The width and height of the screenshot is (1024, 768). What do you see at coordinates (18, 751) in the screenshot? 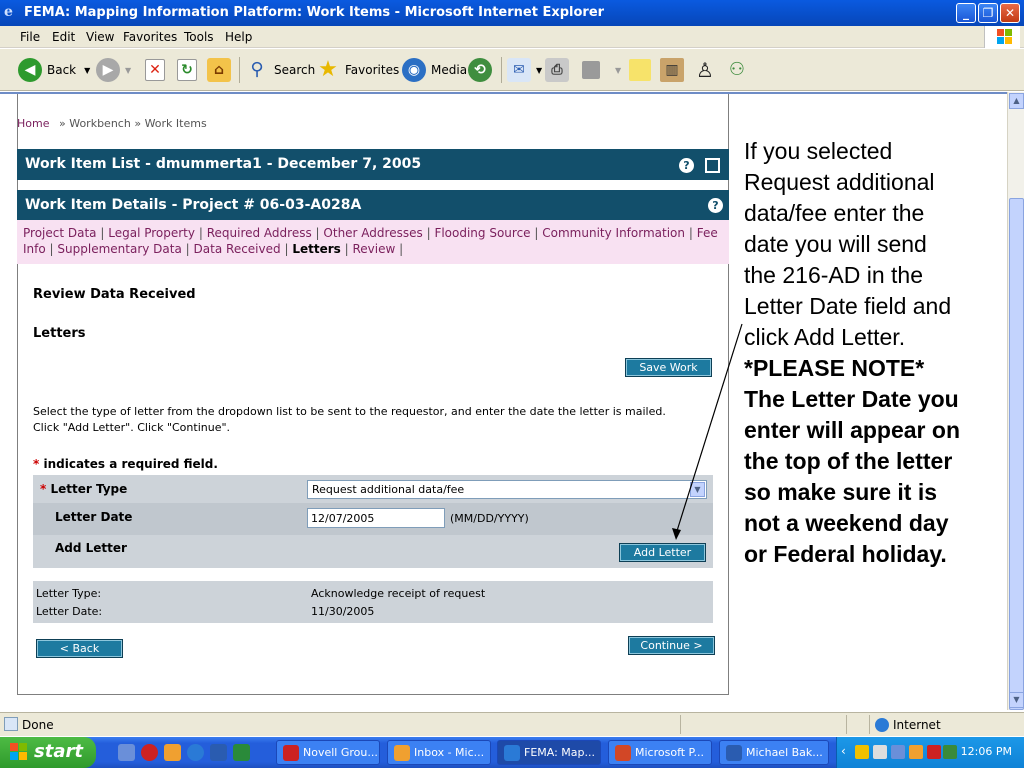
I see `windows-flag-icon` at bounding box center [18, 751].